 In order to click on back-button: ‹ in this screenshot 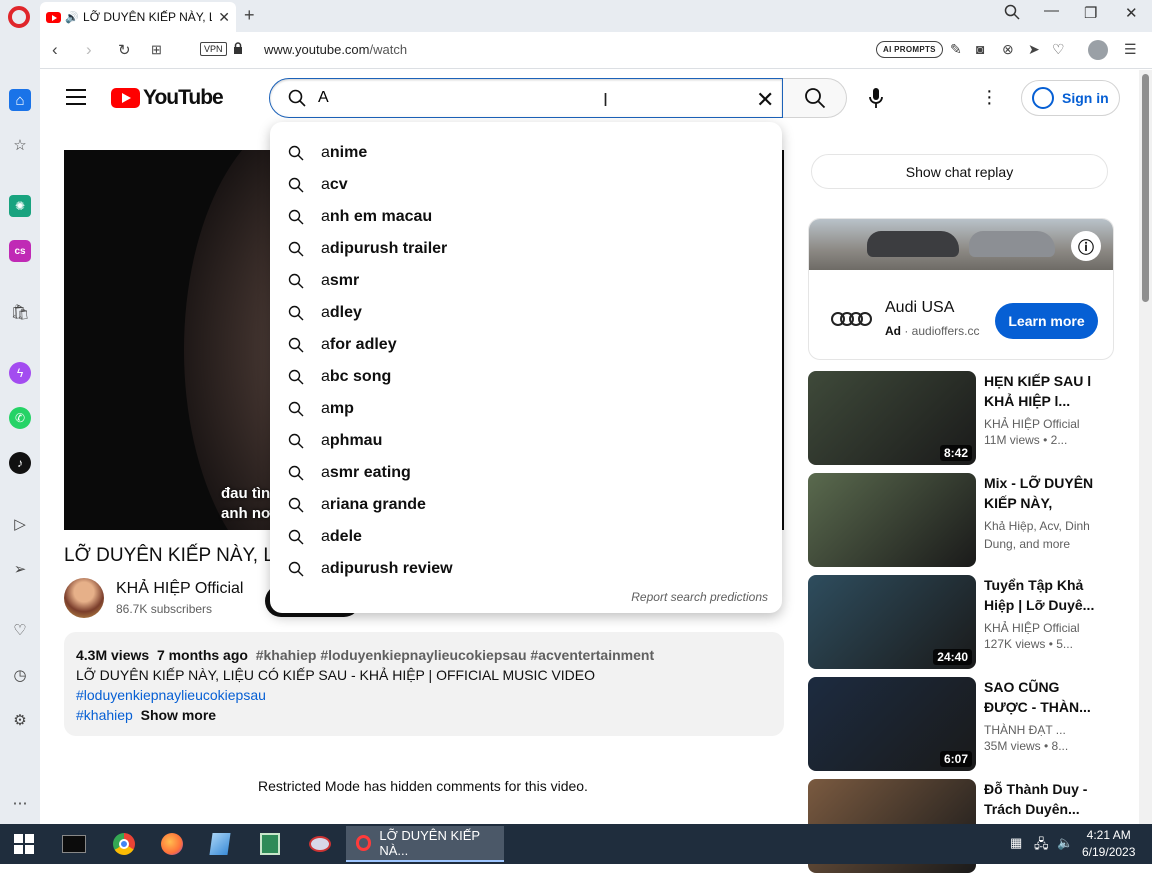, I will do `click(55, 50)`.